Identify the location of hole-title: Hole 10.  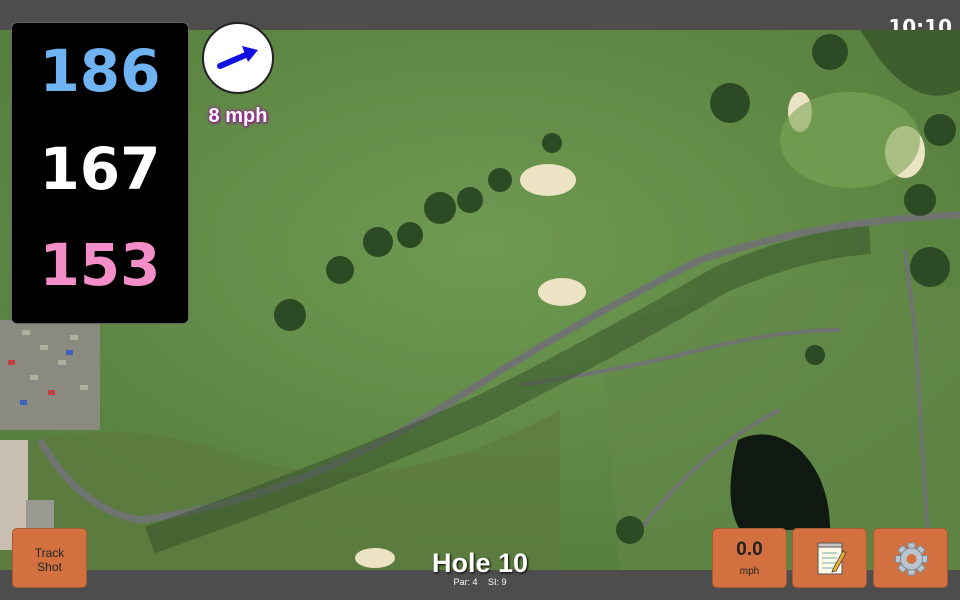
(480, 563).